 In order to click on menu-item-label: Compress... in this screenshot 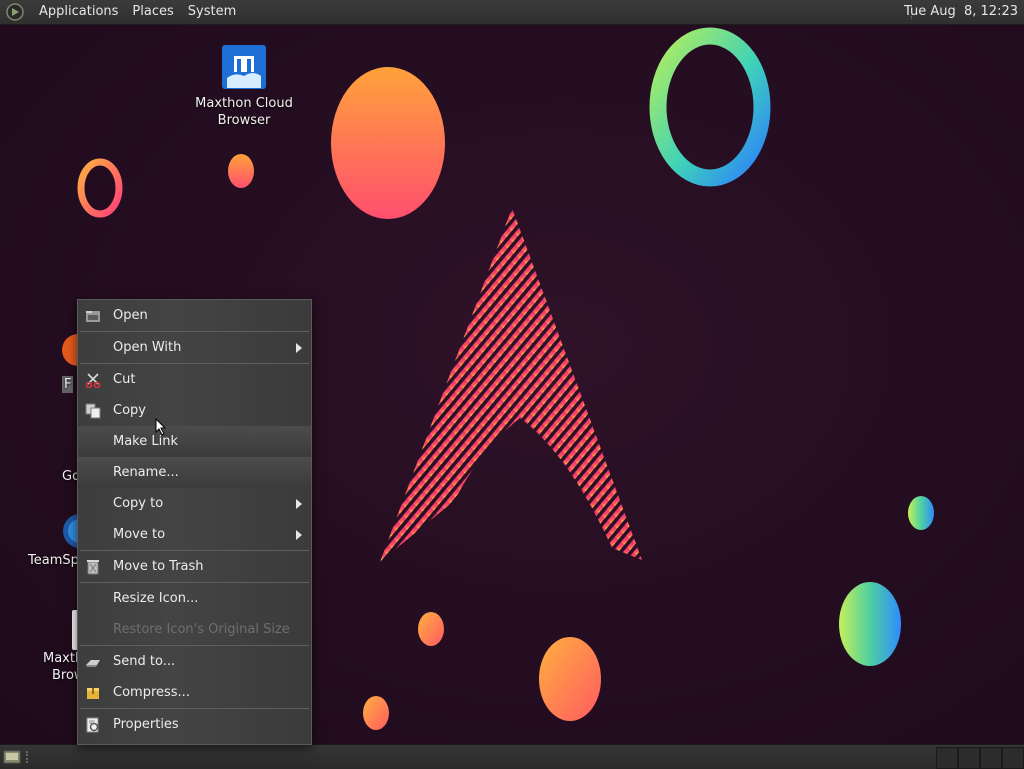, I will do `click(151, 692)`.